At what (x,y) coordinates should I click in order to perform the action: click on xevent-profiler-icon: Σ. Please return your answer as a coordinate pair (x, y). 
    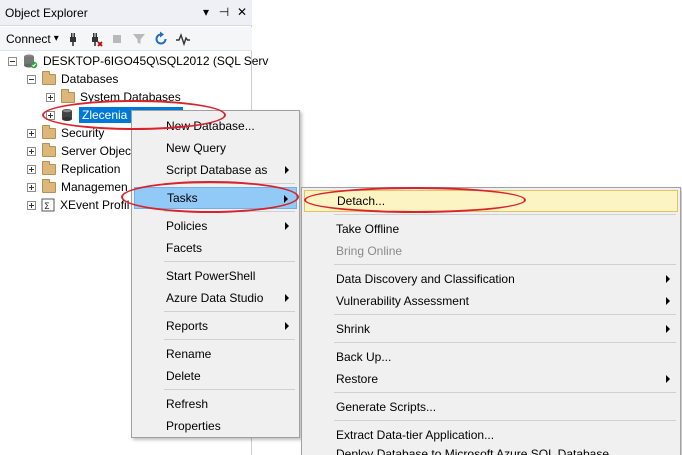
    Looking at the image, I should click on (48, 205).